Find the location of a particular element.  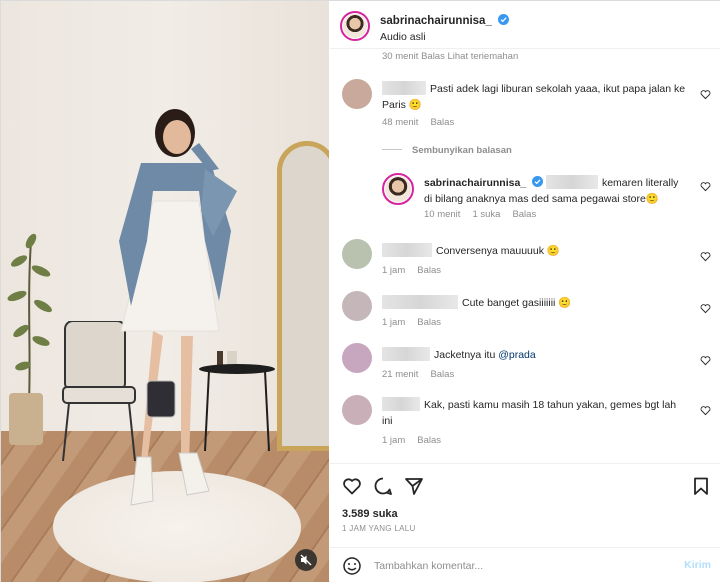

photo-plant-pot is located at coordinates (26, 419).